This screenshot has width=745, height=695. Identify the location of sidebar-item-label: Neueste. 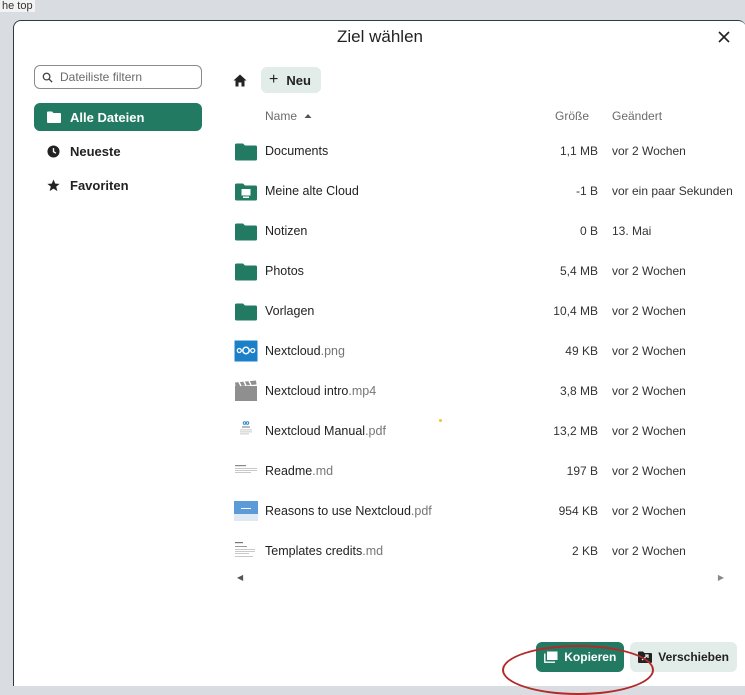
(95, 151).